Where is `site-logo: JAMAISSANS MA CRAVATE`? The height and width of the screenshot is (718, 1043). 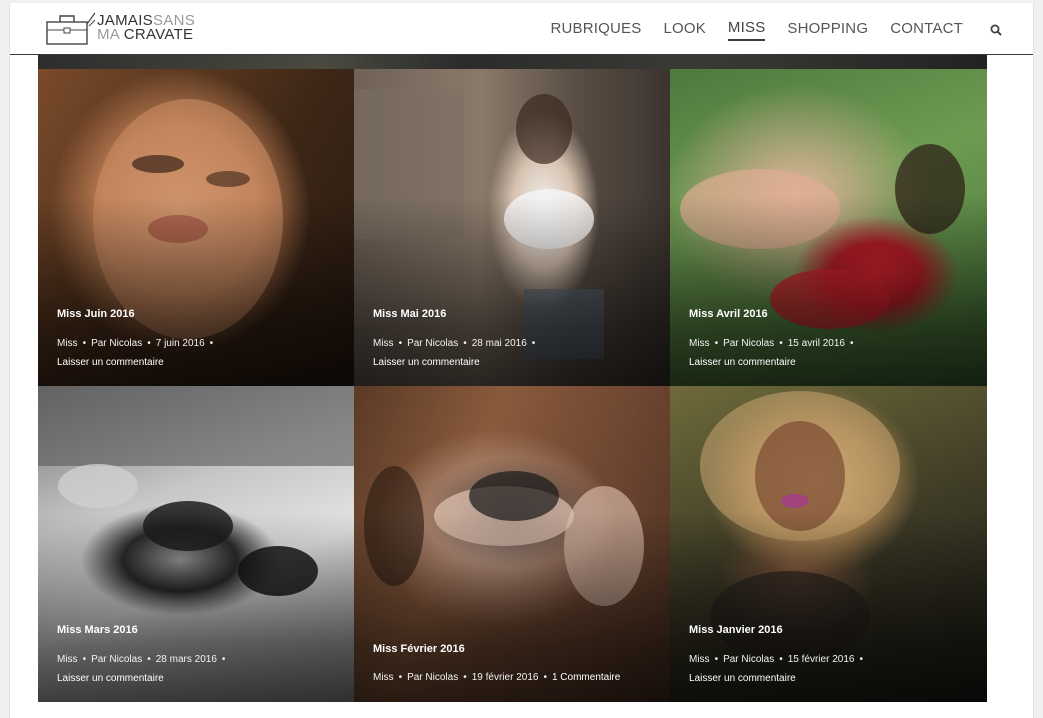
site-logo: JAMAISSANS MA CRAVATE is located at coordinates (129, 29).